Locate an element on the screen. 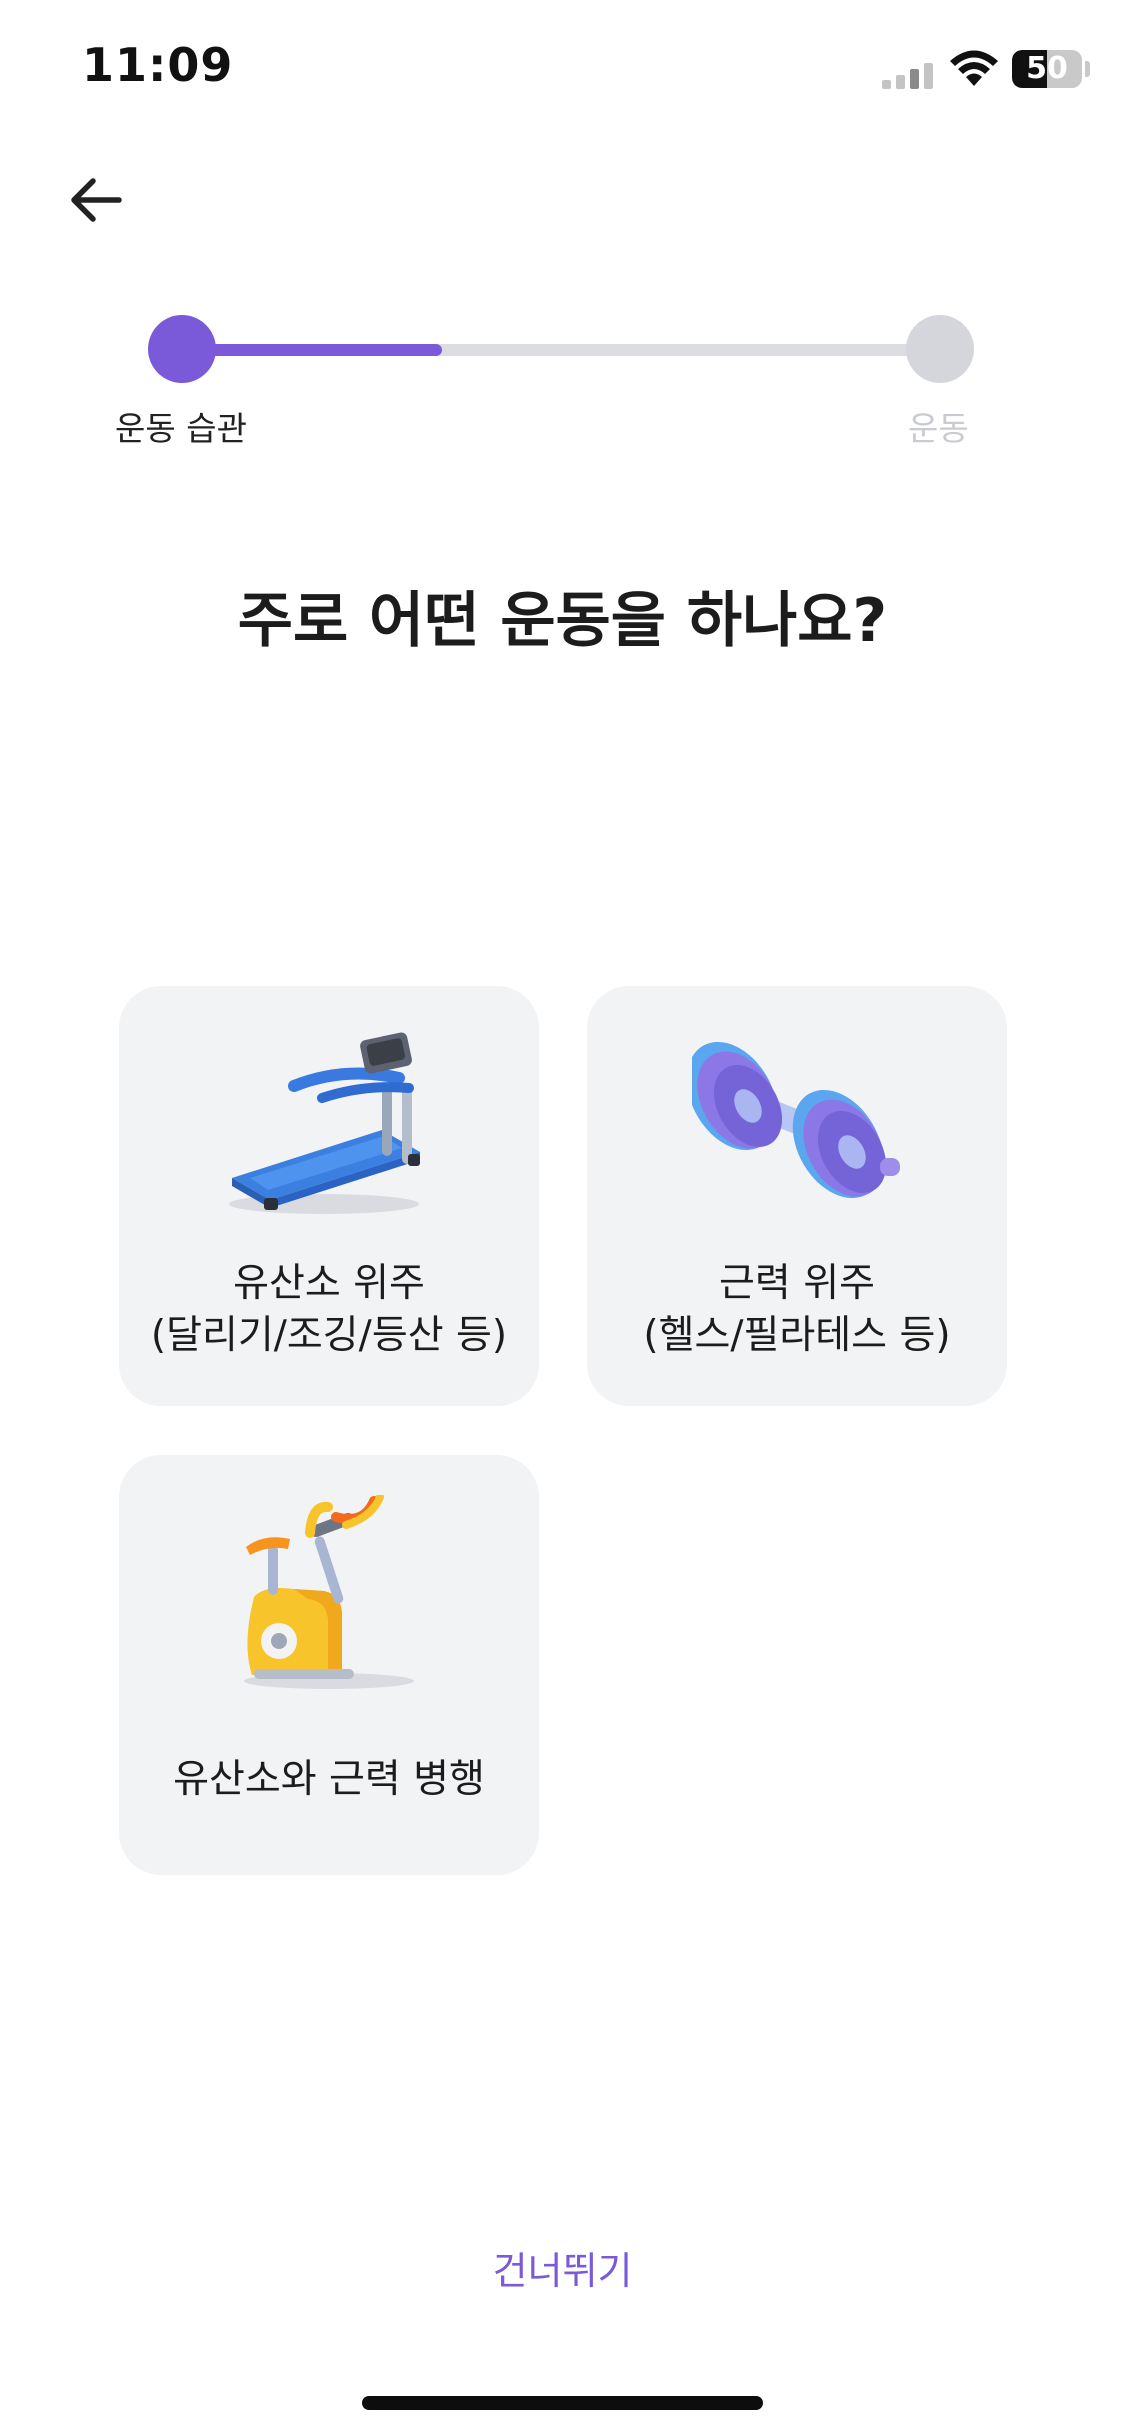 The width and height of the screenshot is (1125, 2436). step-dot-next is located at coordinates (940, 349).